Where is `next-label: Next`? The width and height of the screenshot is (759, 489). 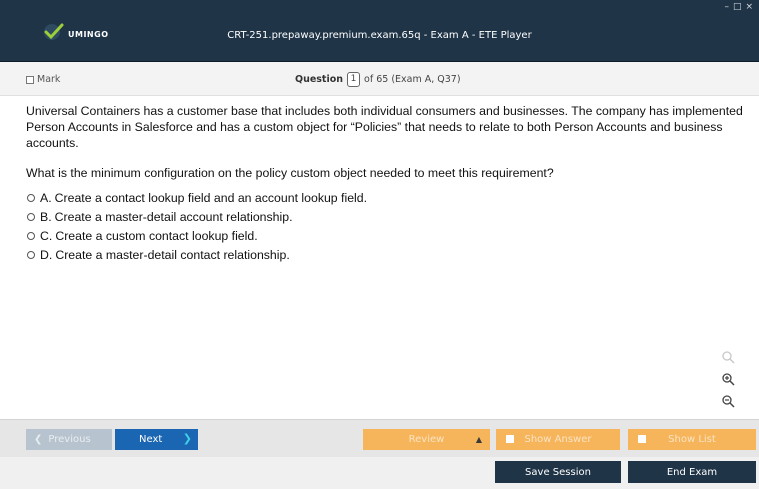 next-label: Next is located at coordinates (151, 439).